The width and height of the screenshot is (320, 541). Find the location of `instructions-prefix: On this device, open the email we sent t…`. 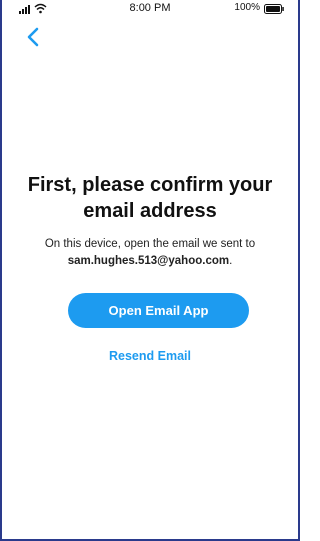

instructions-prefix: On this device, open the email we sent t… is located at coordinates (150, 244).